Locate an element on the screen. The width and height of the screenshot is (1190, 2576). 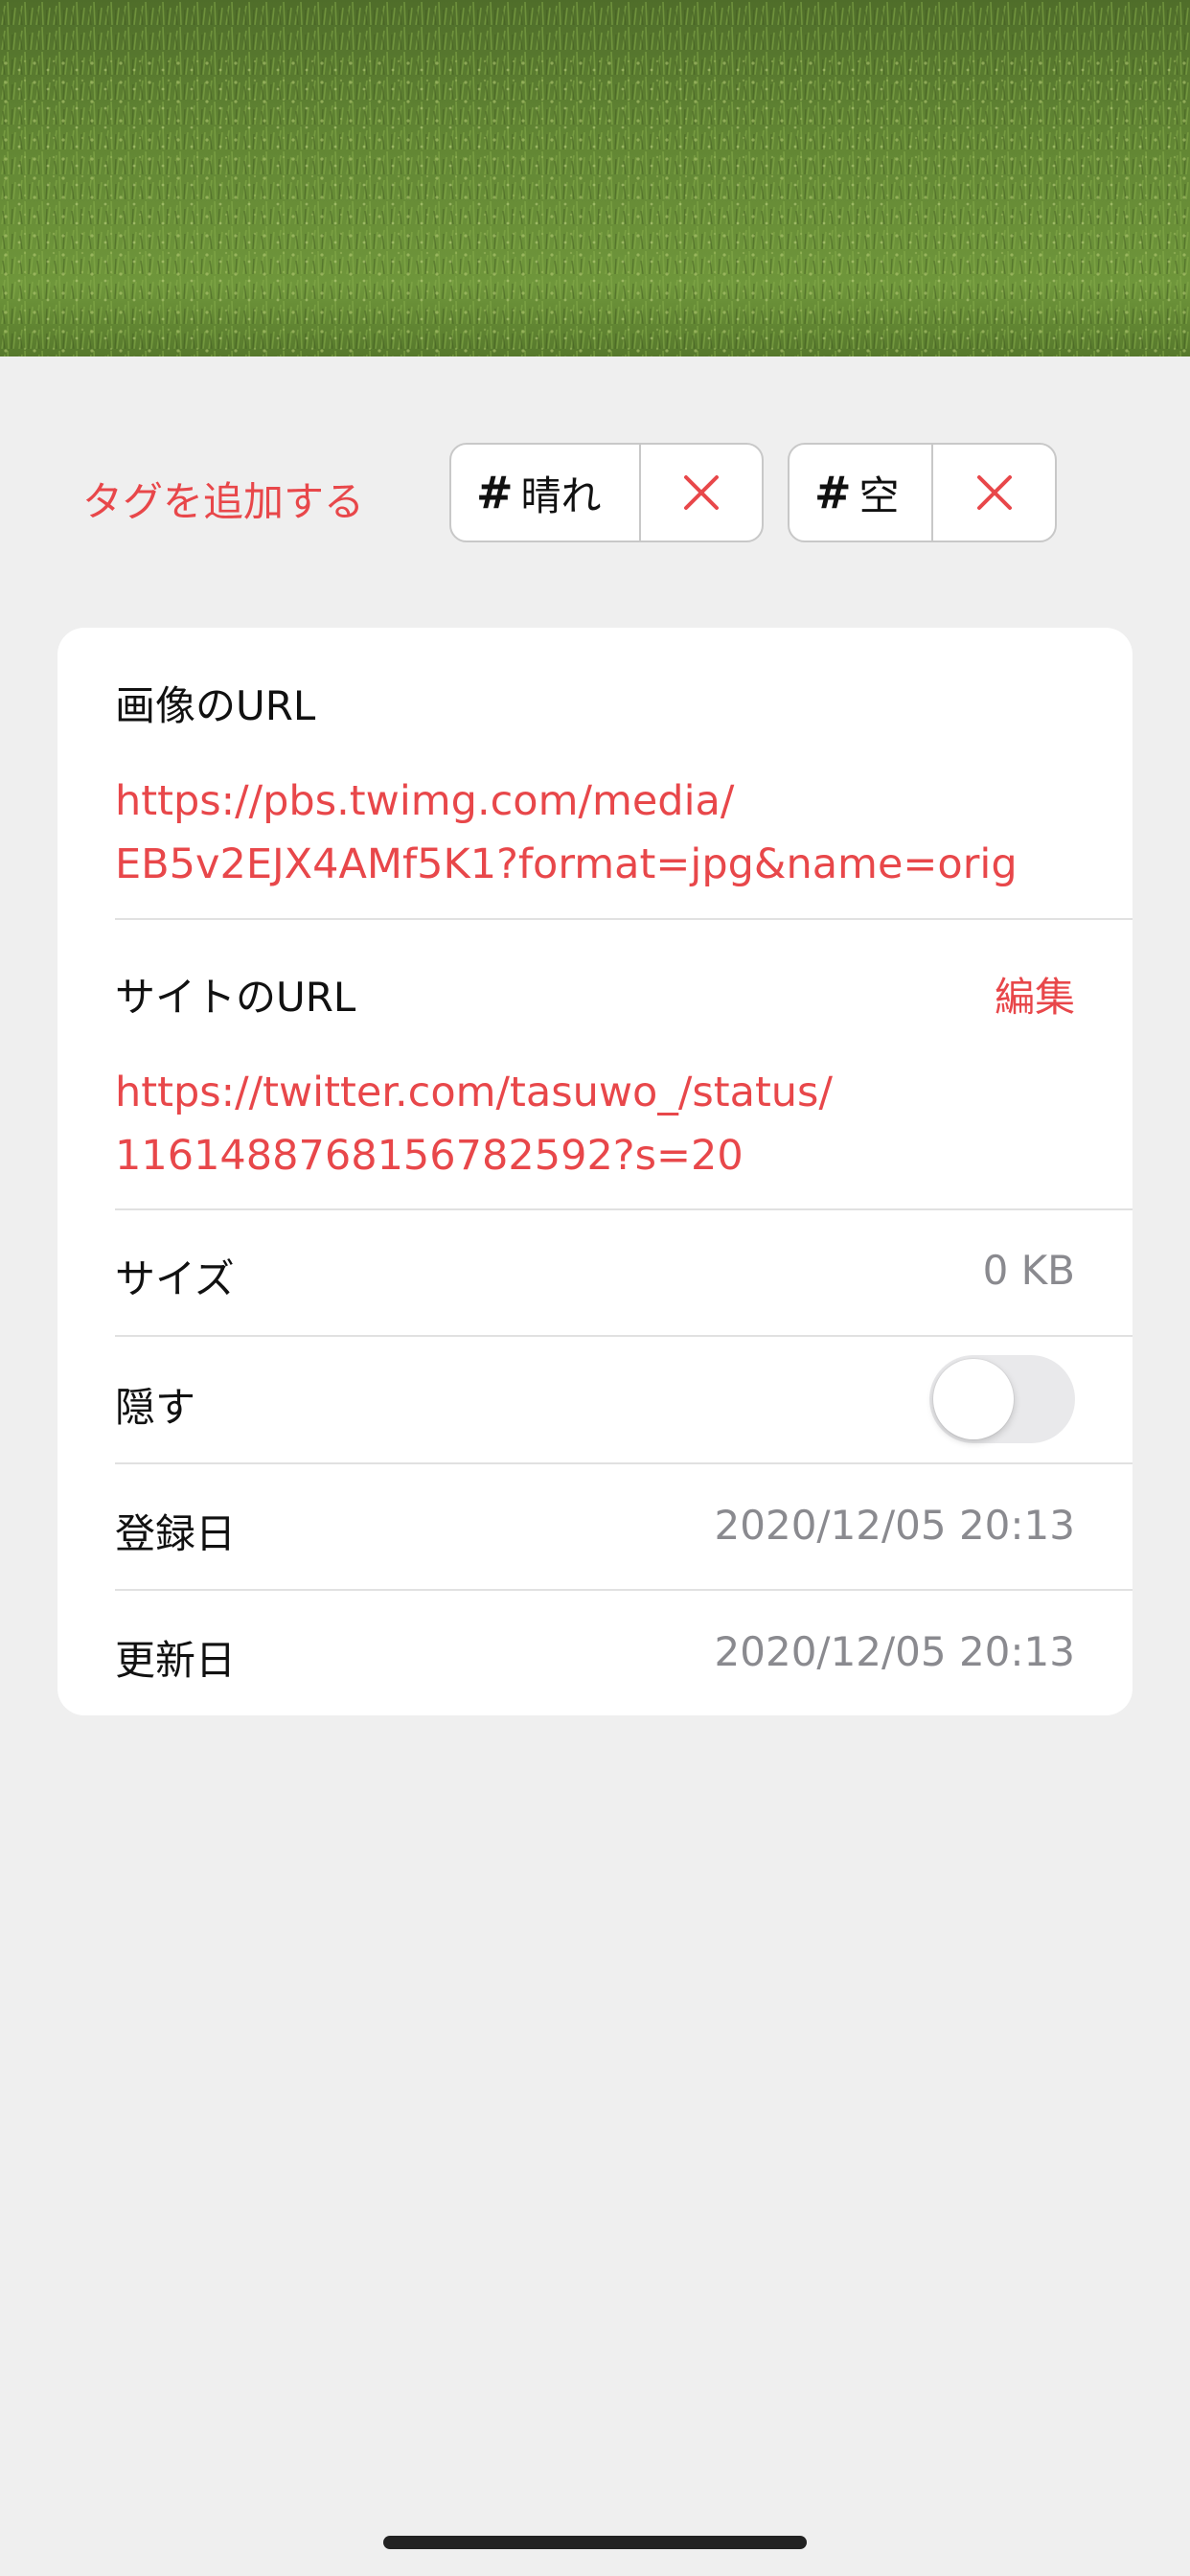
registered-label: 登録日 is located at coordinates (176, 1533).